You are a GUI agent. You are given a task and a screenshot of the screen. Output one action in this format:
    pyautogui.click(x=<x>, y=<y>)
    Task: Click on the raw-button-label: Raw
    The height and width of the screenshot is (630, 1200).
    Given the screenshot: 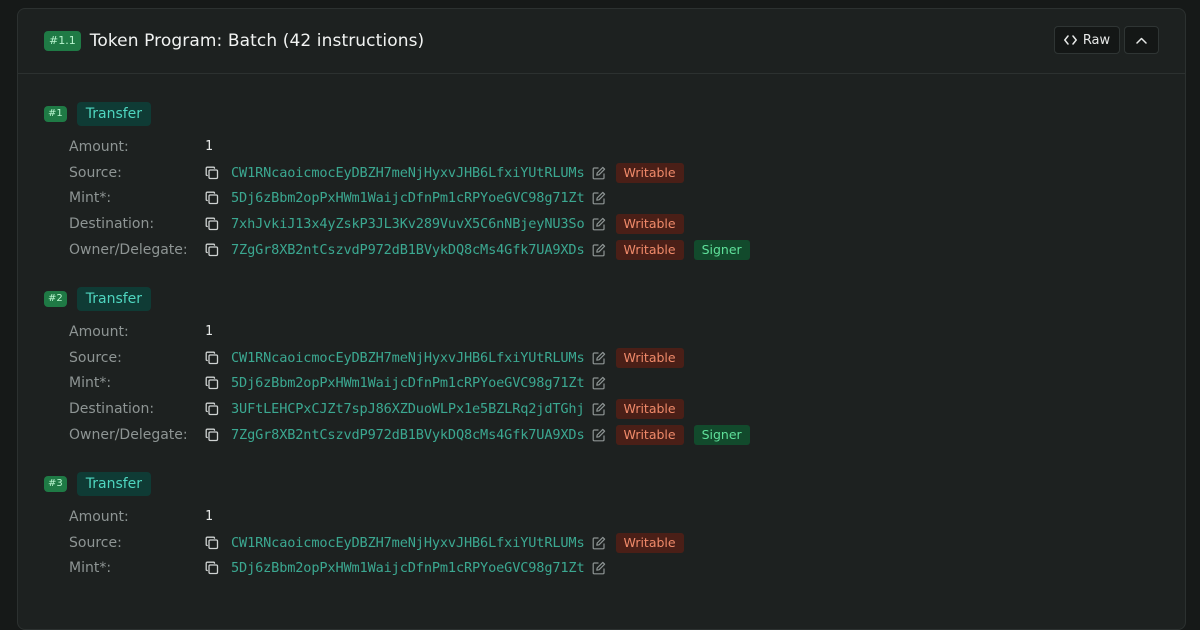 What is the action you would take?
    pyautogui.click(x=1096, y=40)
    